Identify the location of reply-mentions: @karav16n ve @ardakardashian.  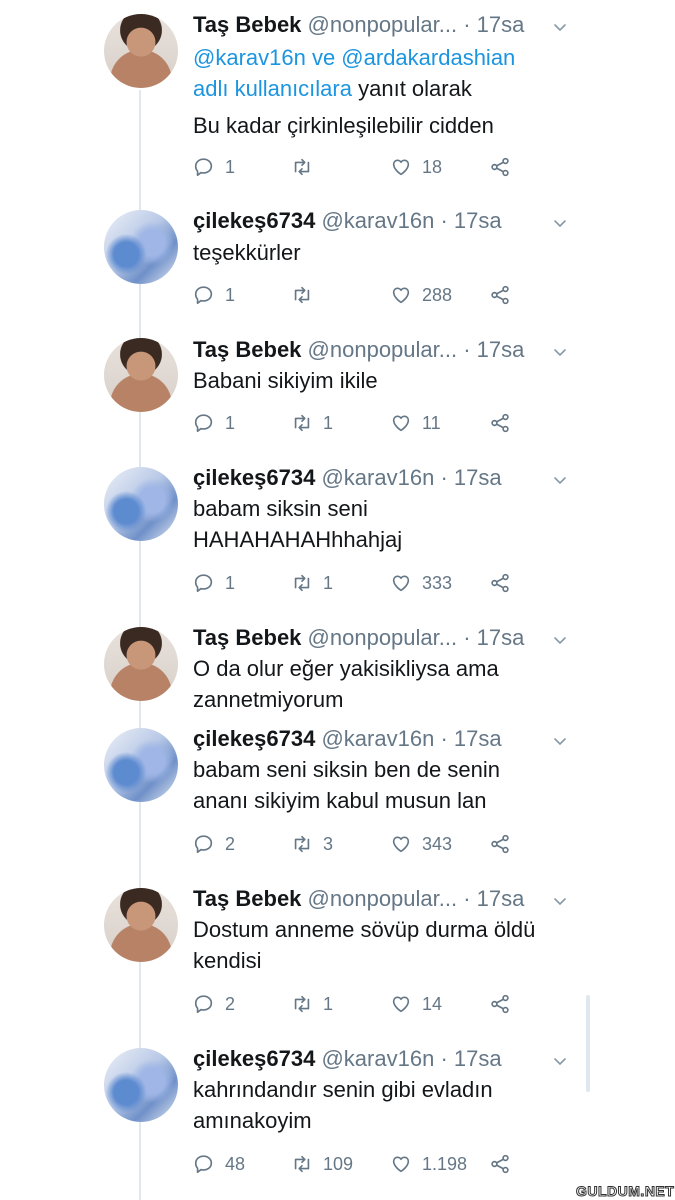
(354, 57).